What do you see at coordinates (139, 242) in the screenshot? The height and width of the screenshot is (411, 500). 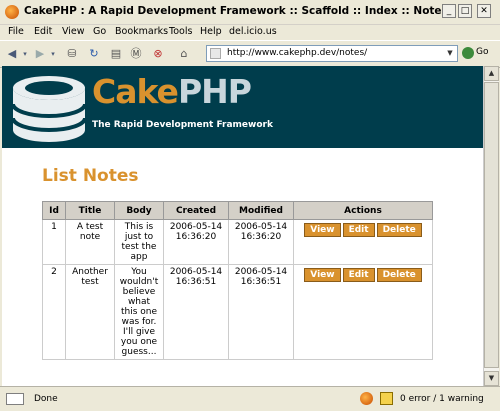 I see `cell-body: This is just to test the app` at bounding box center [139, 242].